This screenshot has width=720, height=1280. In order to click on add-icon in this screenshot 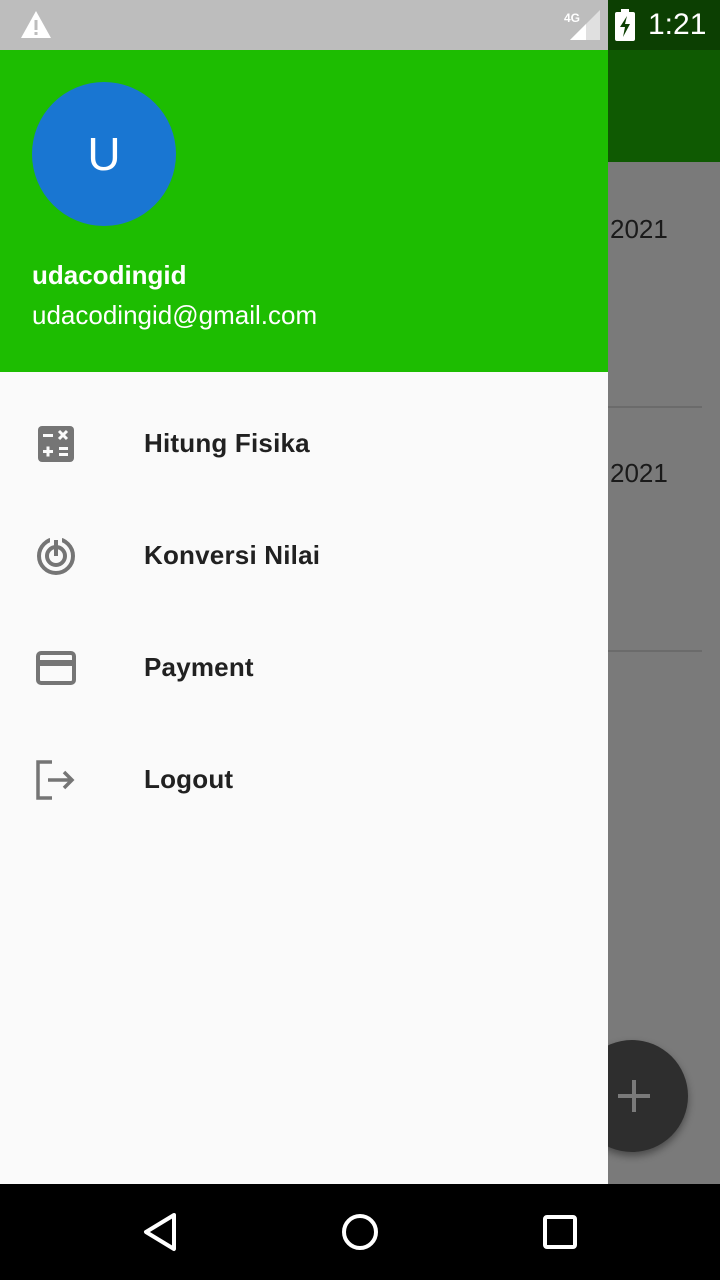, I will do `click(634, 1096)`.